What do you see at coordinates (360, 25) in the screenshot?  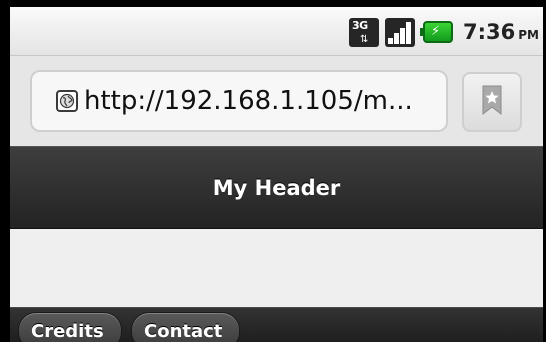 I see `network-type-label: 3G` at bounding box center [360, 25].